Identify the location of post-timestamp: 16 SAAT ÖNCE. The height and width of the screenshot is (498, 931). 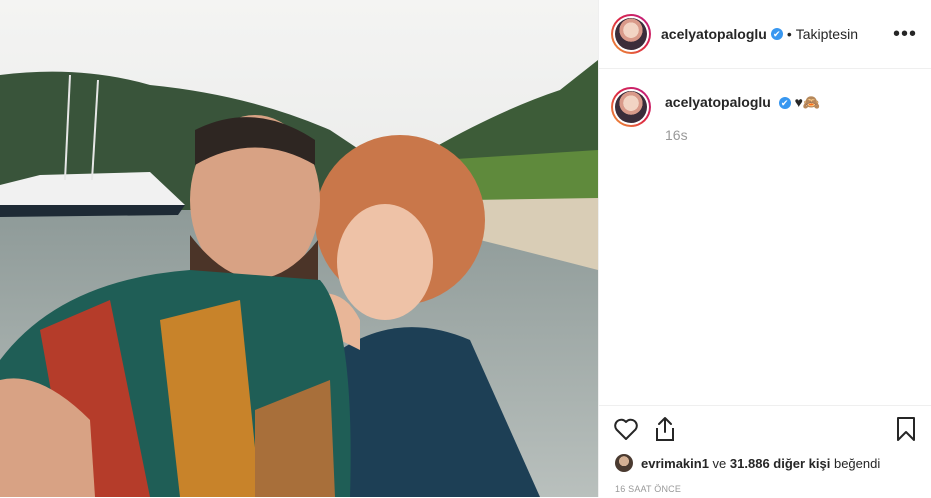
(765, 483).